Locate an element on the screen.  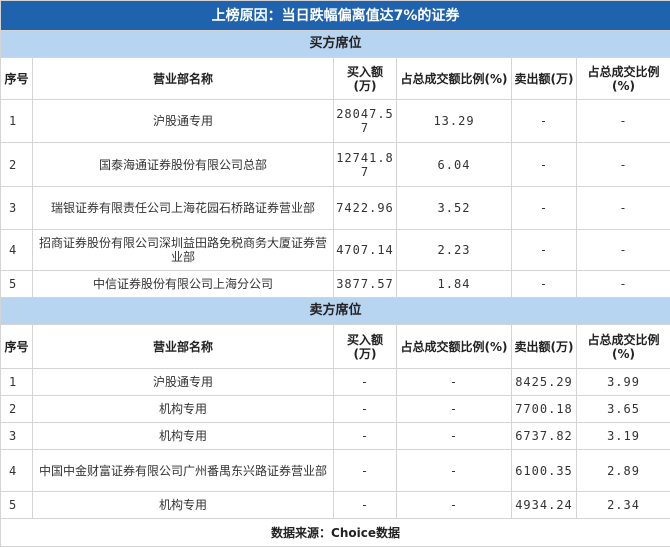
branch-name: 国泰海通证券股份有限公司总部 is located at coordinates (183, 164).